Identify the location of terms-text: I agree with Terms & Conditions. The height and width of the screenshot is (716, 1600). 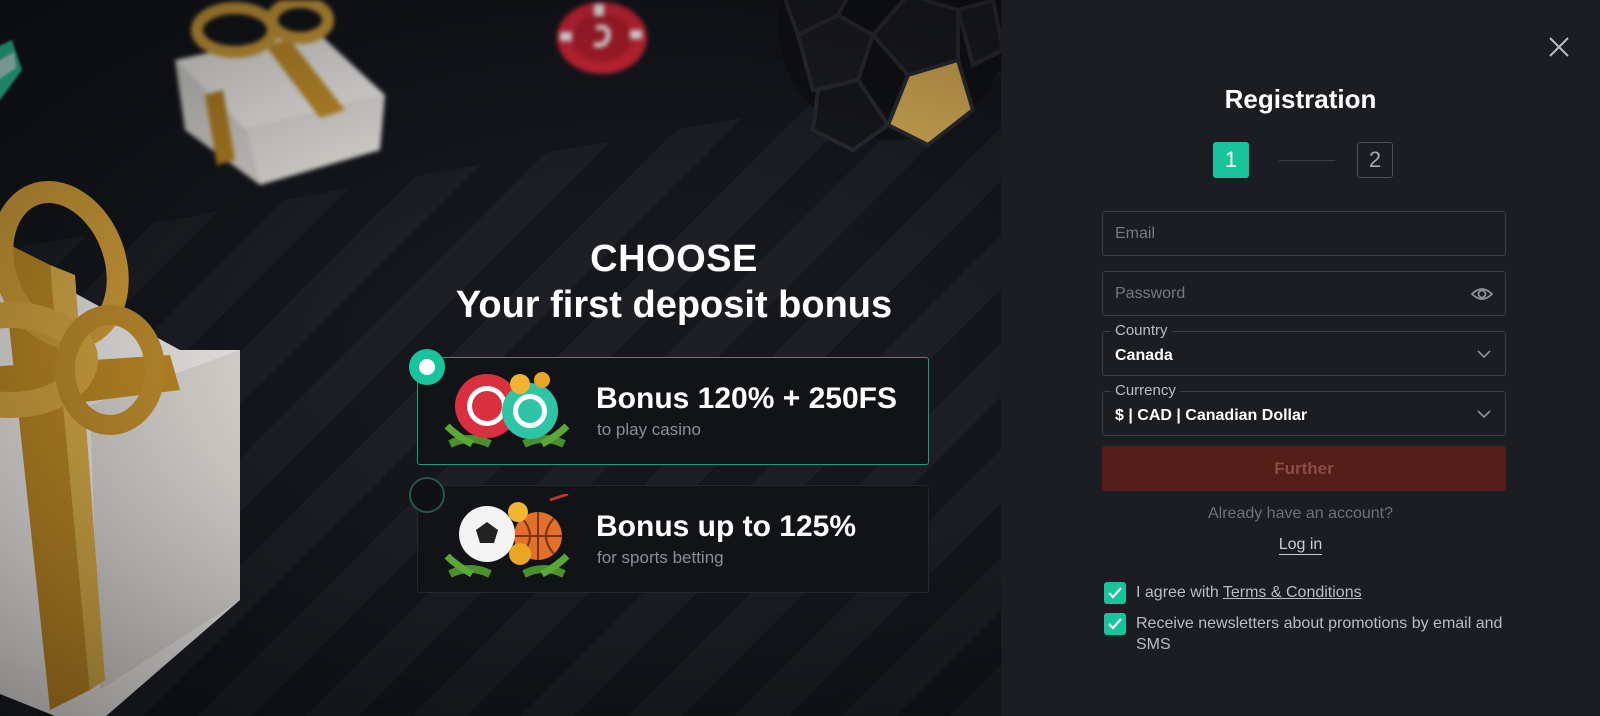
(1320, 592).